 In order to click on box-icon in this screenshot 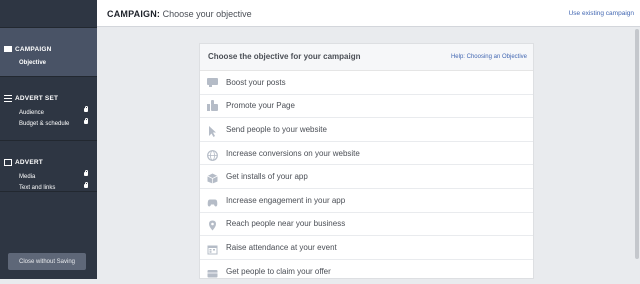, I will do `click(212, 177)`.